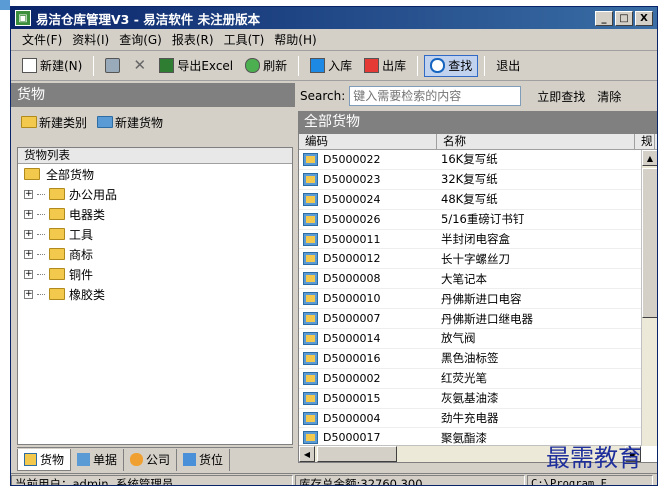 Image resolution: width=667 pixels, height=486 pixels. I want to click on table-row: D5000014 放气阀, so click(470, 339).